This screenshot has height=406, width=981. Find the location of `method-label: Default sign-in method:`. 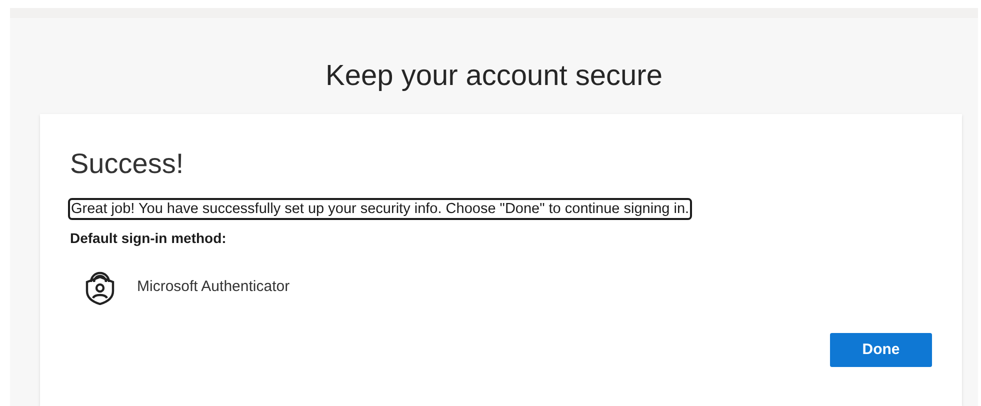

method-label: Default sign-in method: is located at coordinates (148, 238).